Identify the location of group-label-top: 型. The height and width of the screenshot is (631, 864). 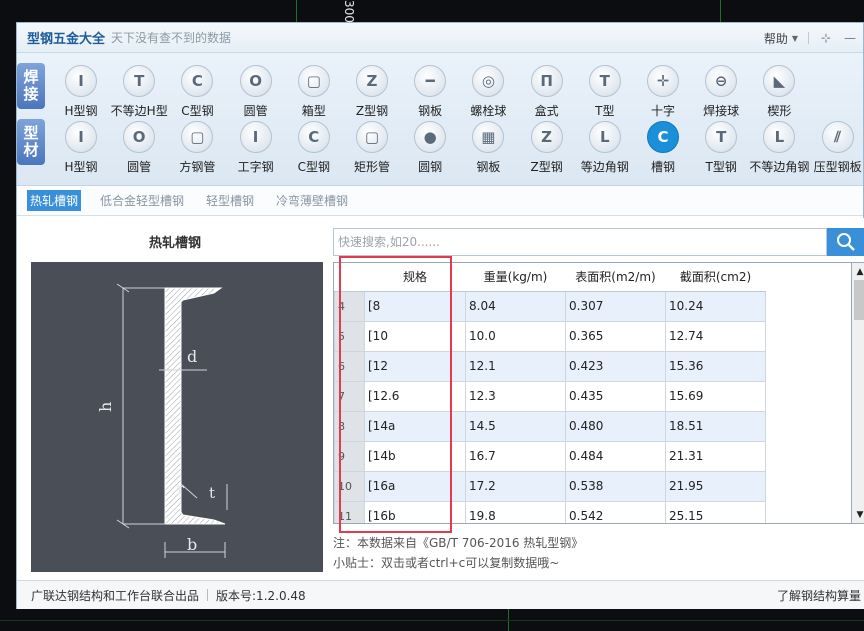
(31, 133).